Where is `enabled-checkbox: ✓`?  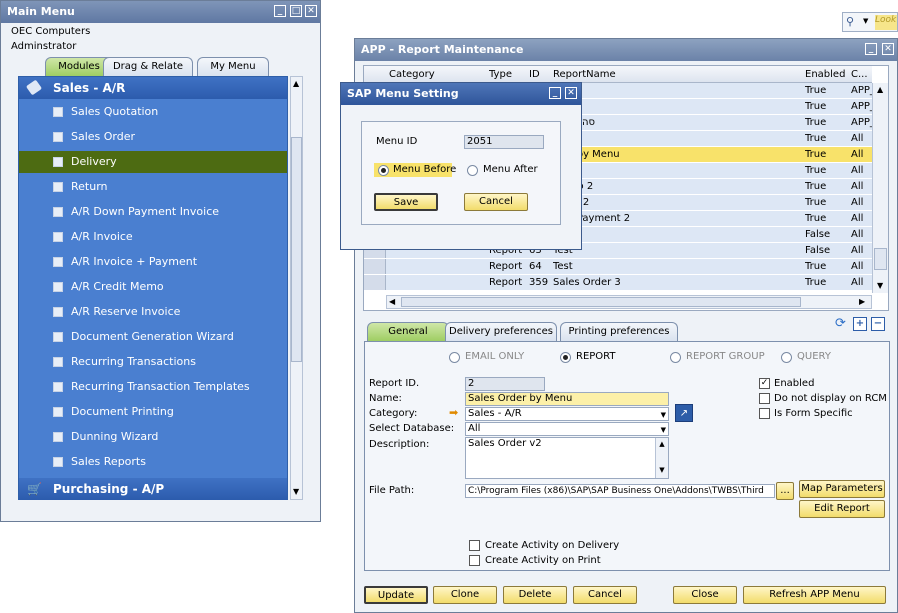 enabled-checkbox: ✓ is located at coordinates (764, 383).